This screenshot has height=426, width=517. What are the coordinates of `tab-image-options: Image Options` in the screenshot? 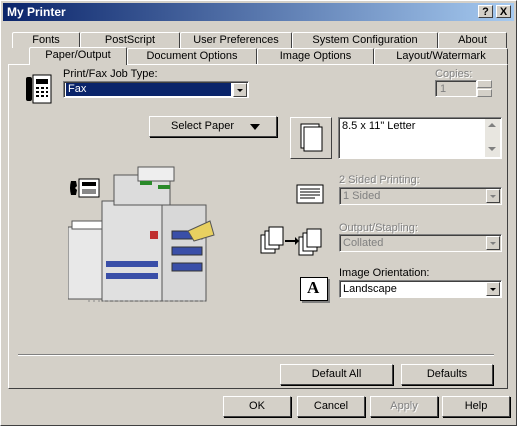 It's located at (315, 56).